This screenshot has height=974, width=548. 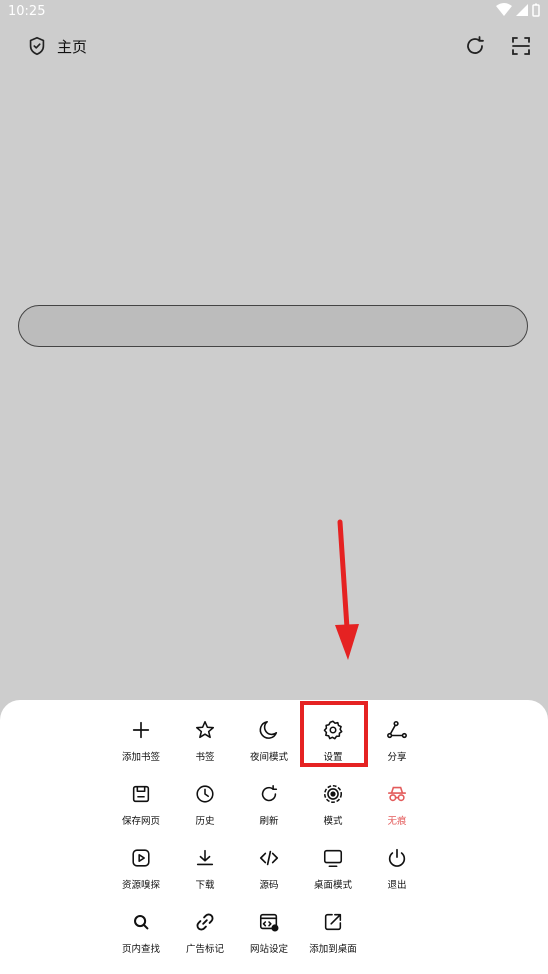 What do you see at coordinates (141, 794) in the screenshot?
I see `save-icon` at bounding box center [141, 794].